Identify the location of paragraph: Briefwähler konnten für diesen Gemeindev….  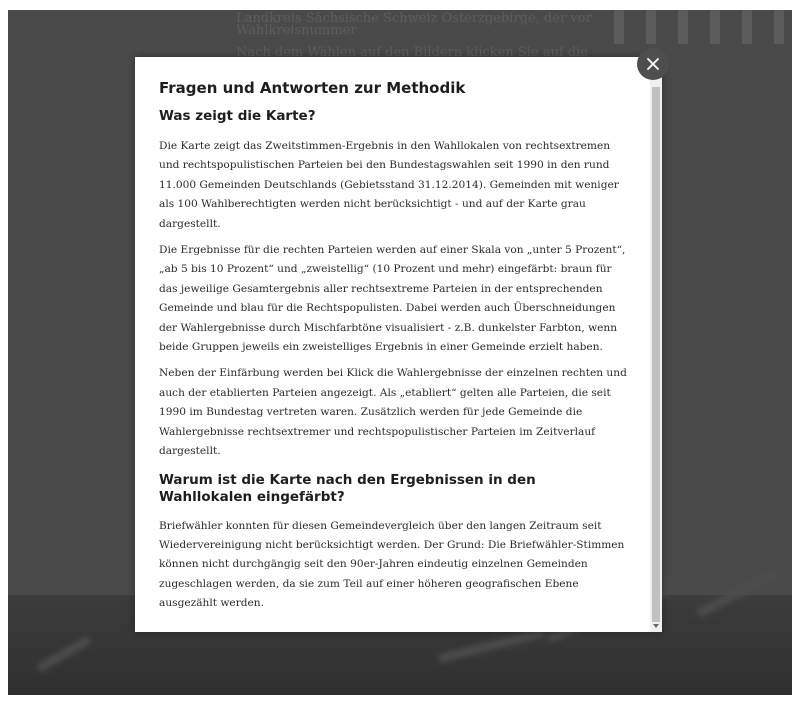
(392, 564).